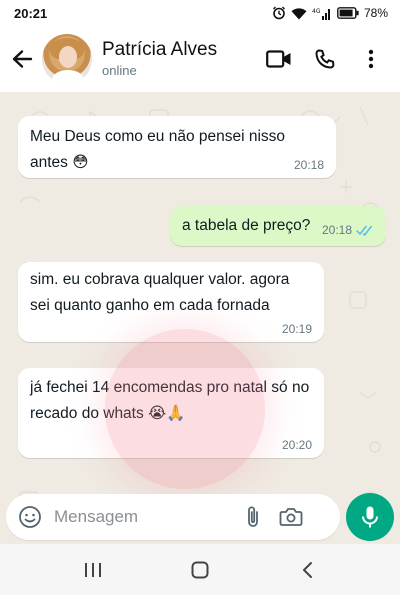 This screenshot has height=595, width=400. I want to click on more-vert-icon, so click(371, 59).